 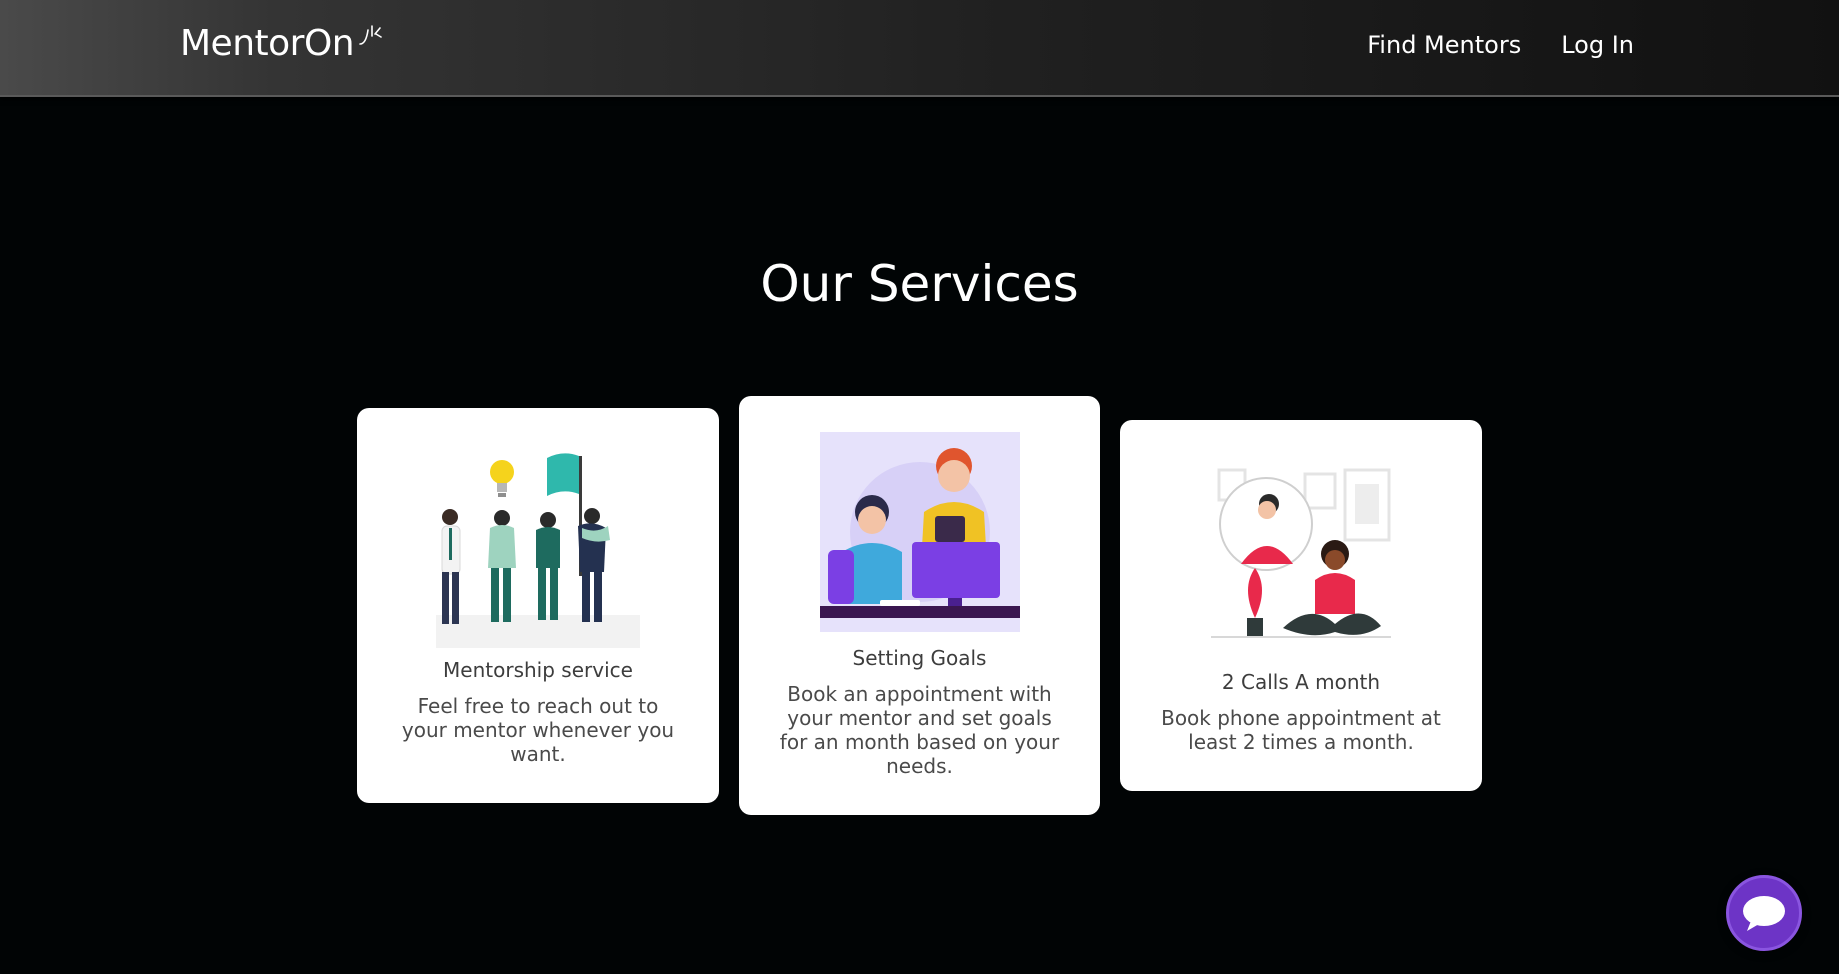 What do you see at coordinates (1444, 45) in the screenshot?
I see `nav-find-mentors: Find Mentors` at bounding box center [1444, 45].